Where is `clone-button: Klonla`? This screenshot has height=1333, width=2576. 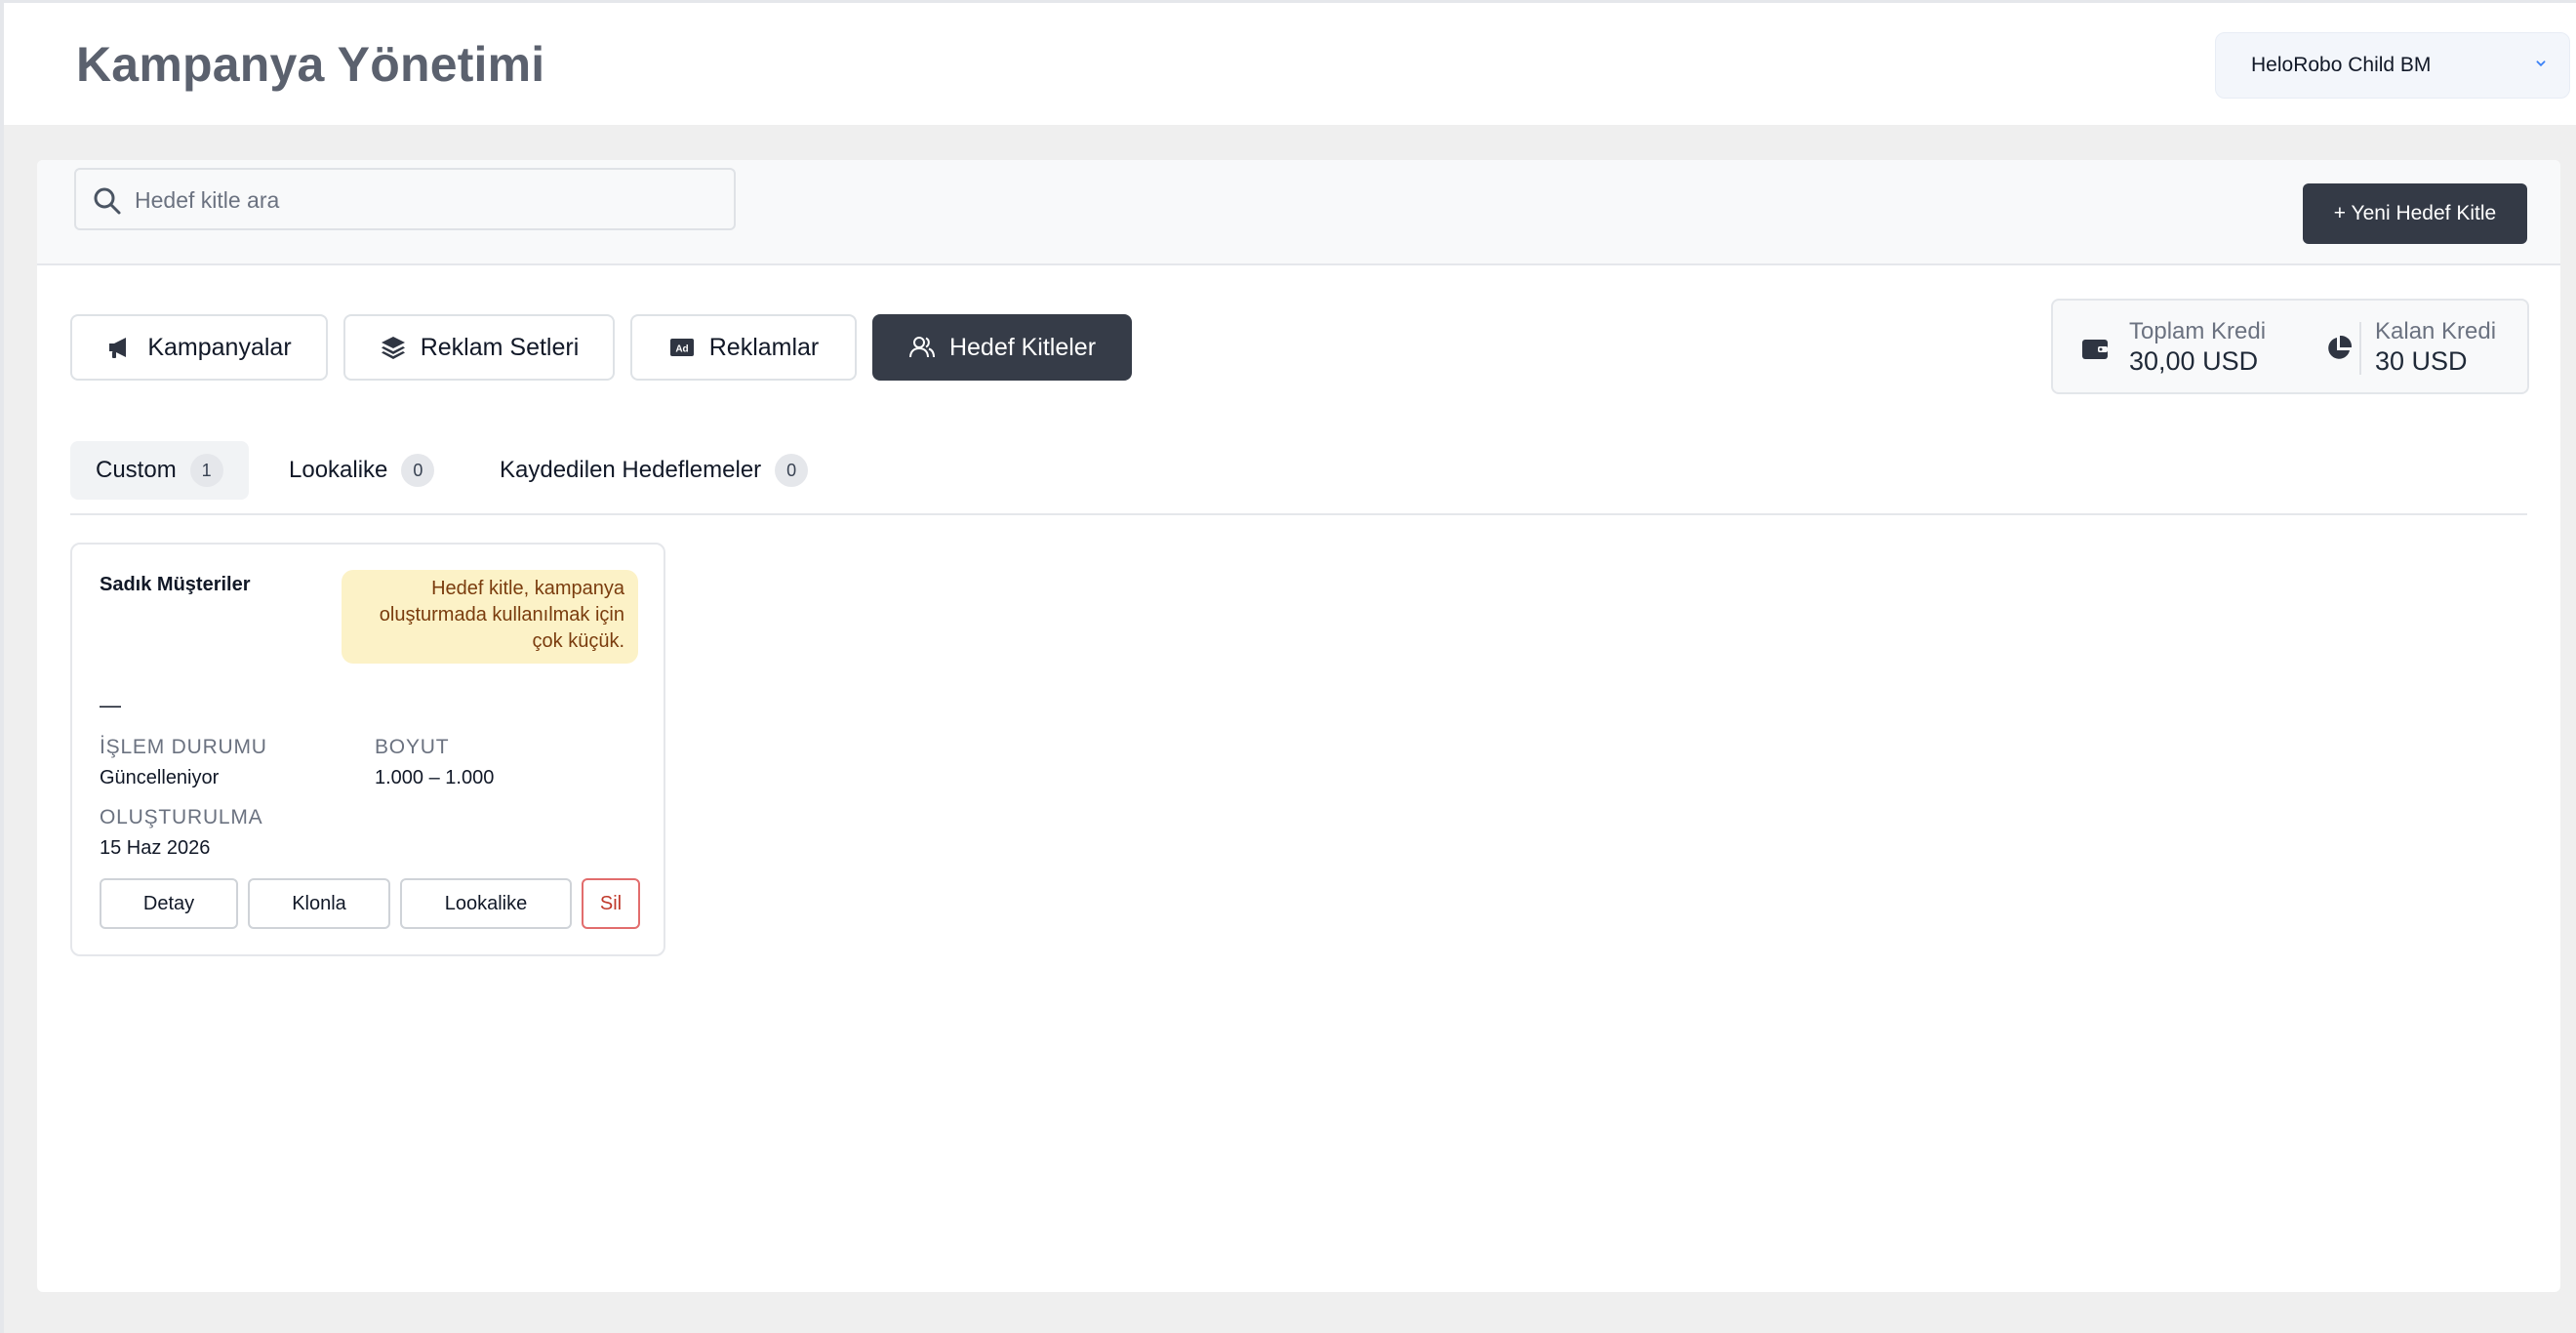
clone-button: Klonla is located at coordinates (319, 904).